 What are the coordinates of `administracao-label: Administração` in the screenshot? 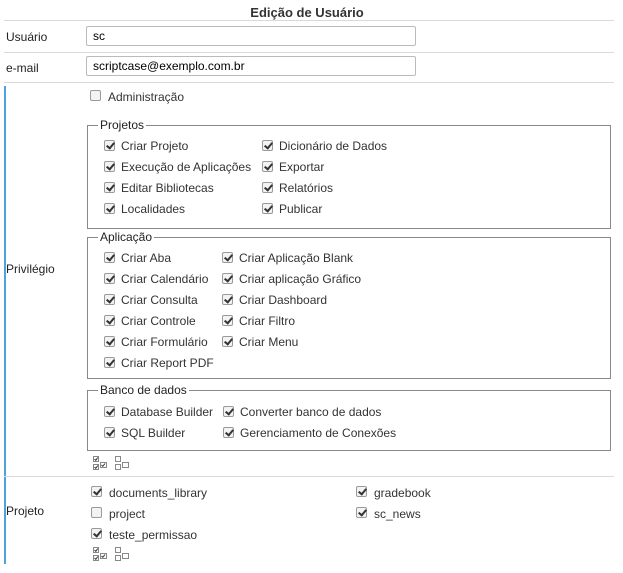 It's located at (146, 97).